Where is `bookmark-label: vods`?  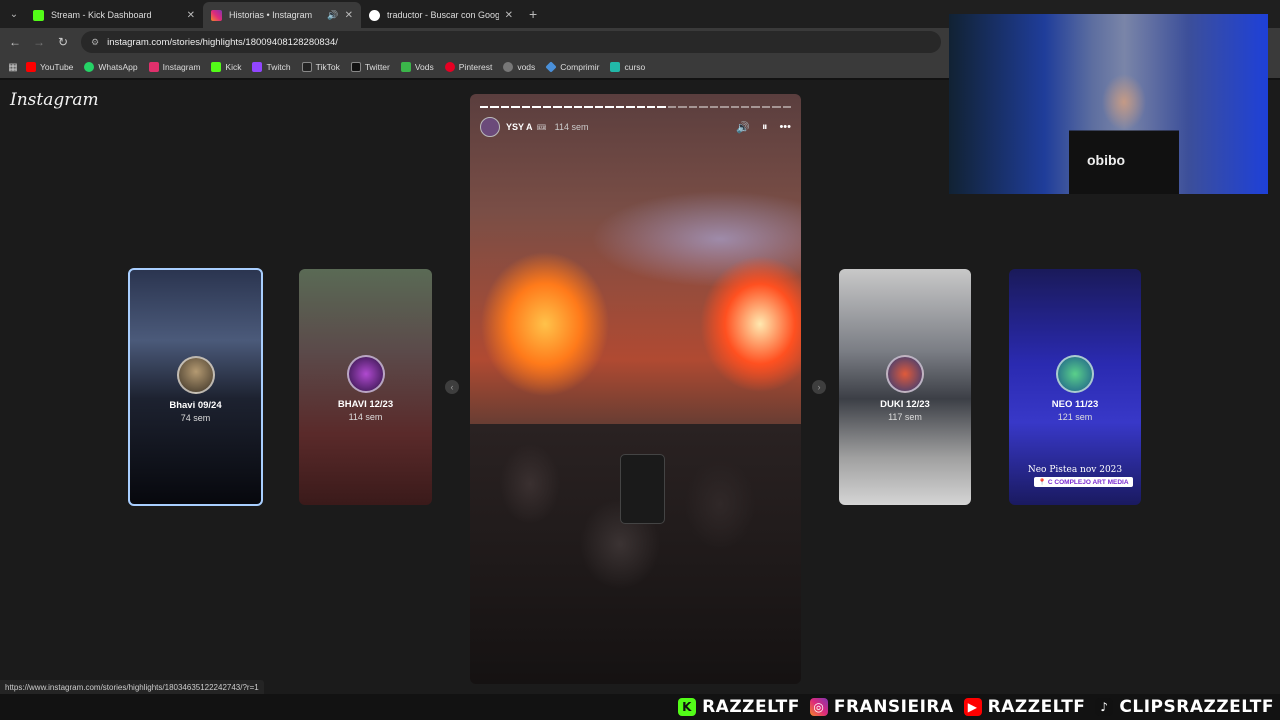
bookmark-label: vods is located at coordinates (526, 67).